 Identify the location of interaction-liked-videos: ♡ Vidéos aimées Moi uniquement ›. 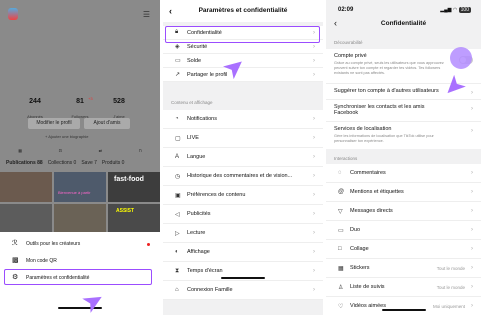
(403, 306).